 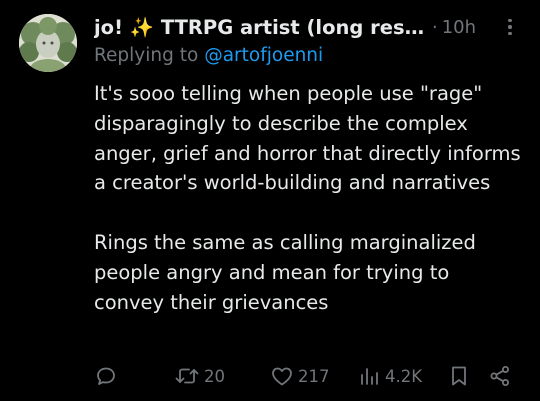 I want to click on retweet-button: 20, so click(x=199, y=376).